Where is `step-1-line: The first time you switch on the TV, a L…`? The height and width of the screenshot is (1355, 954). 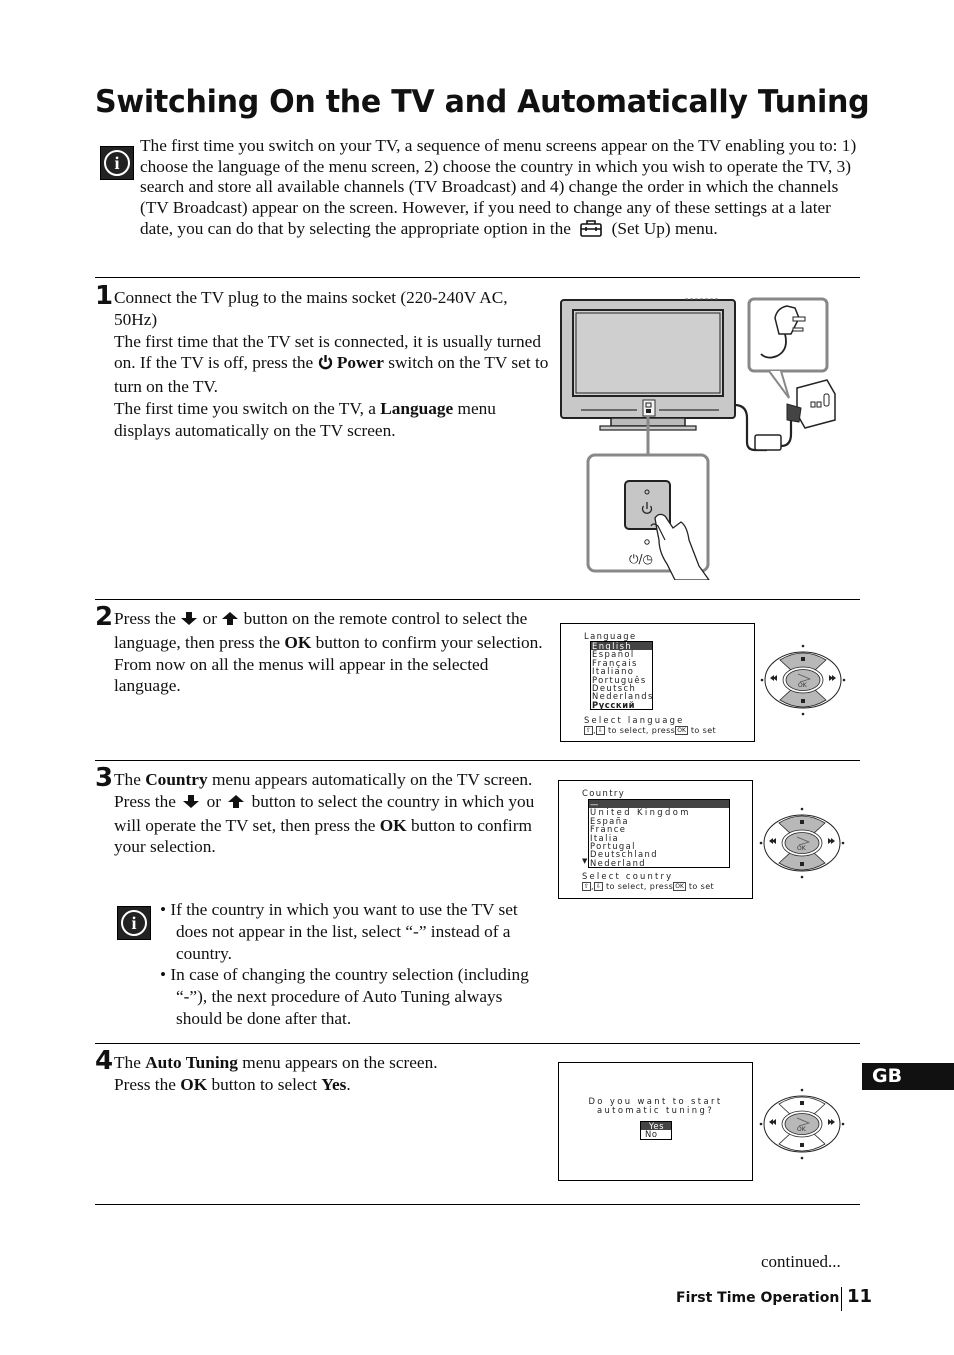 step-1-line: The first time you switch on the TV, a L… is located at coordinates (334, 420).